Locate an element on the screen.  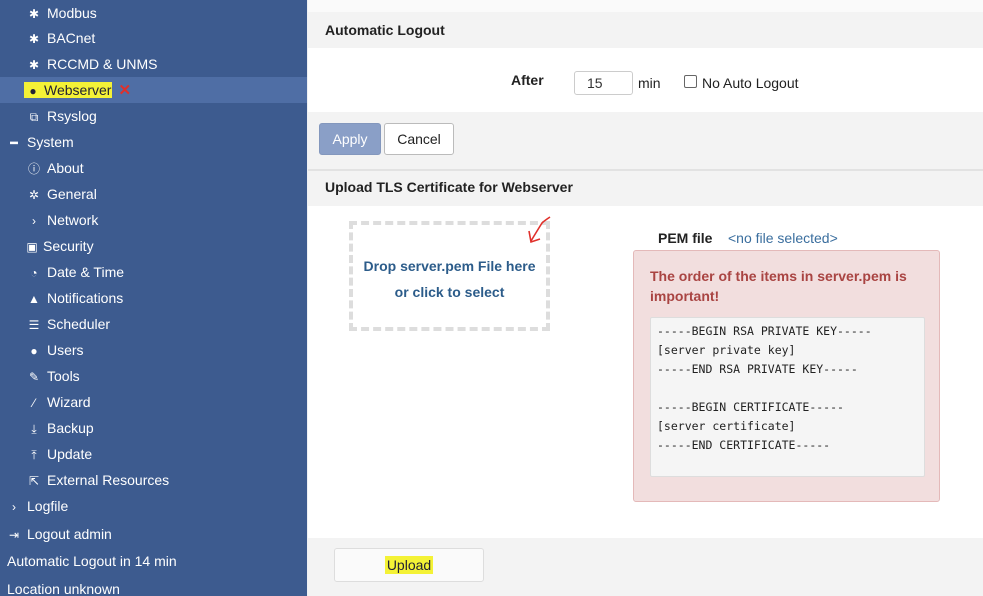
sidebar-item-label: Tools is located at coordinates (63, 376).